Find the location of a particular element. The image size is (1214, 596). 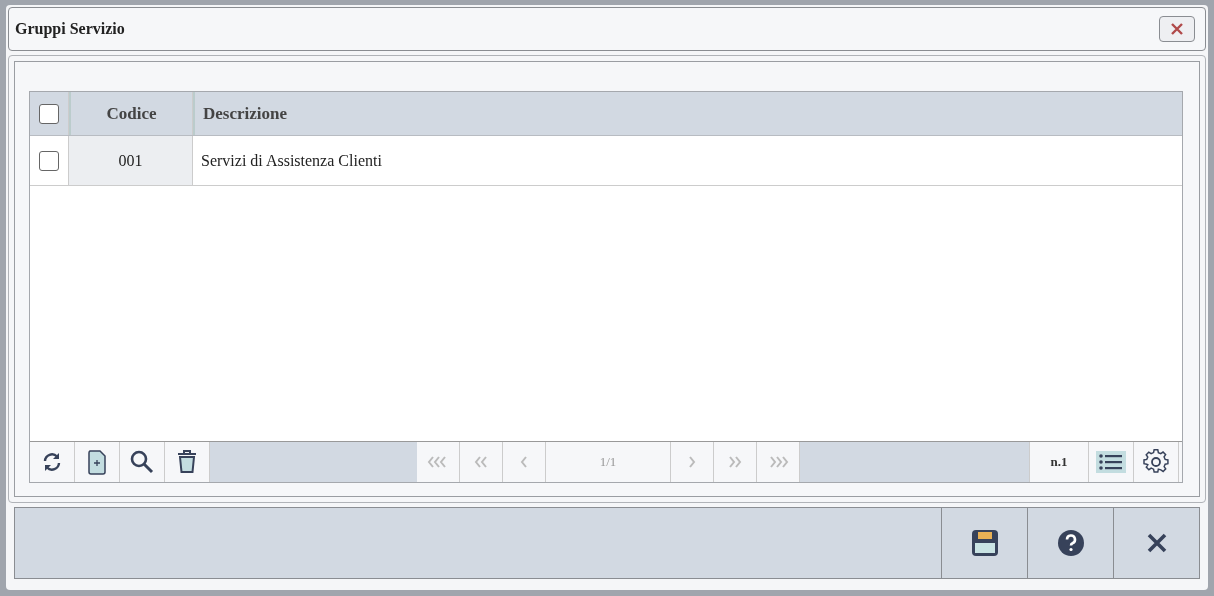

double-chevron-left-icon is located at coordinates (481, 462).